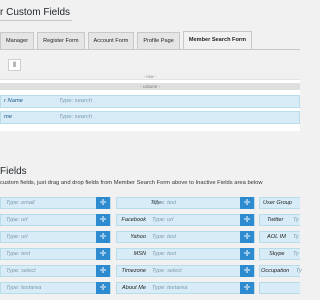 The height and width of the screenshot is (300, 320). What do you see at coordinates (185, 254) in the screenshot?
I see `inactive-field: MSN Type: text ✛` at bounding box center [185, 254].